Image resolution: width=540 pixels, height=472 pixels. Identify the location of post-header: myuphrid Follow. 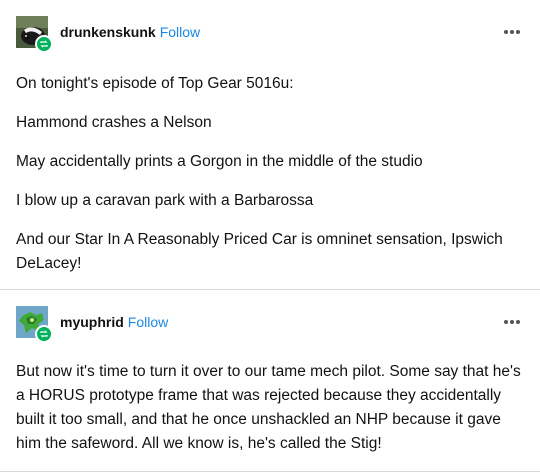
(270, 324).